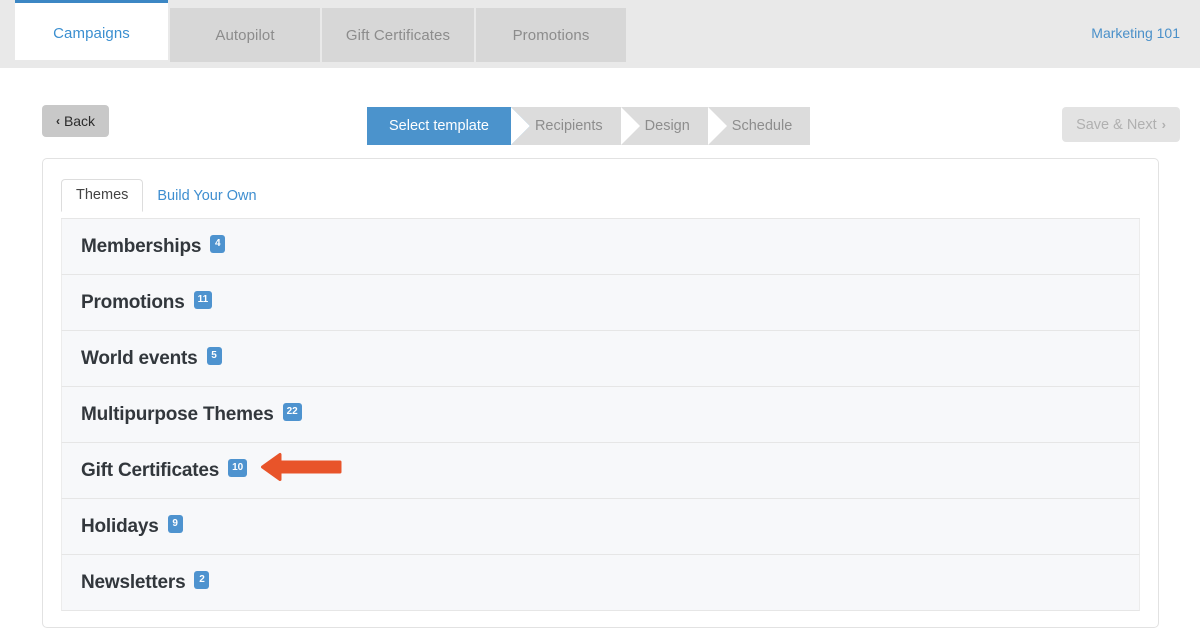 This screenshot has height=628, width=1200. I want to click on wizard-step-select-template: Select template, so click(448, 126).